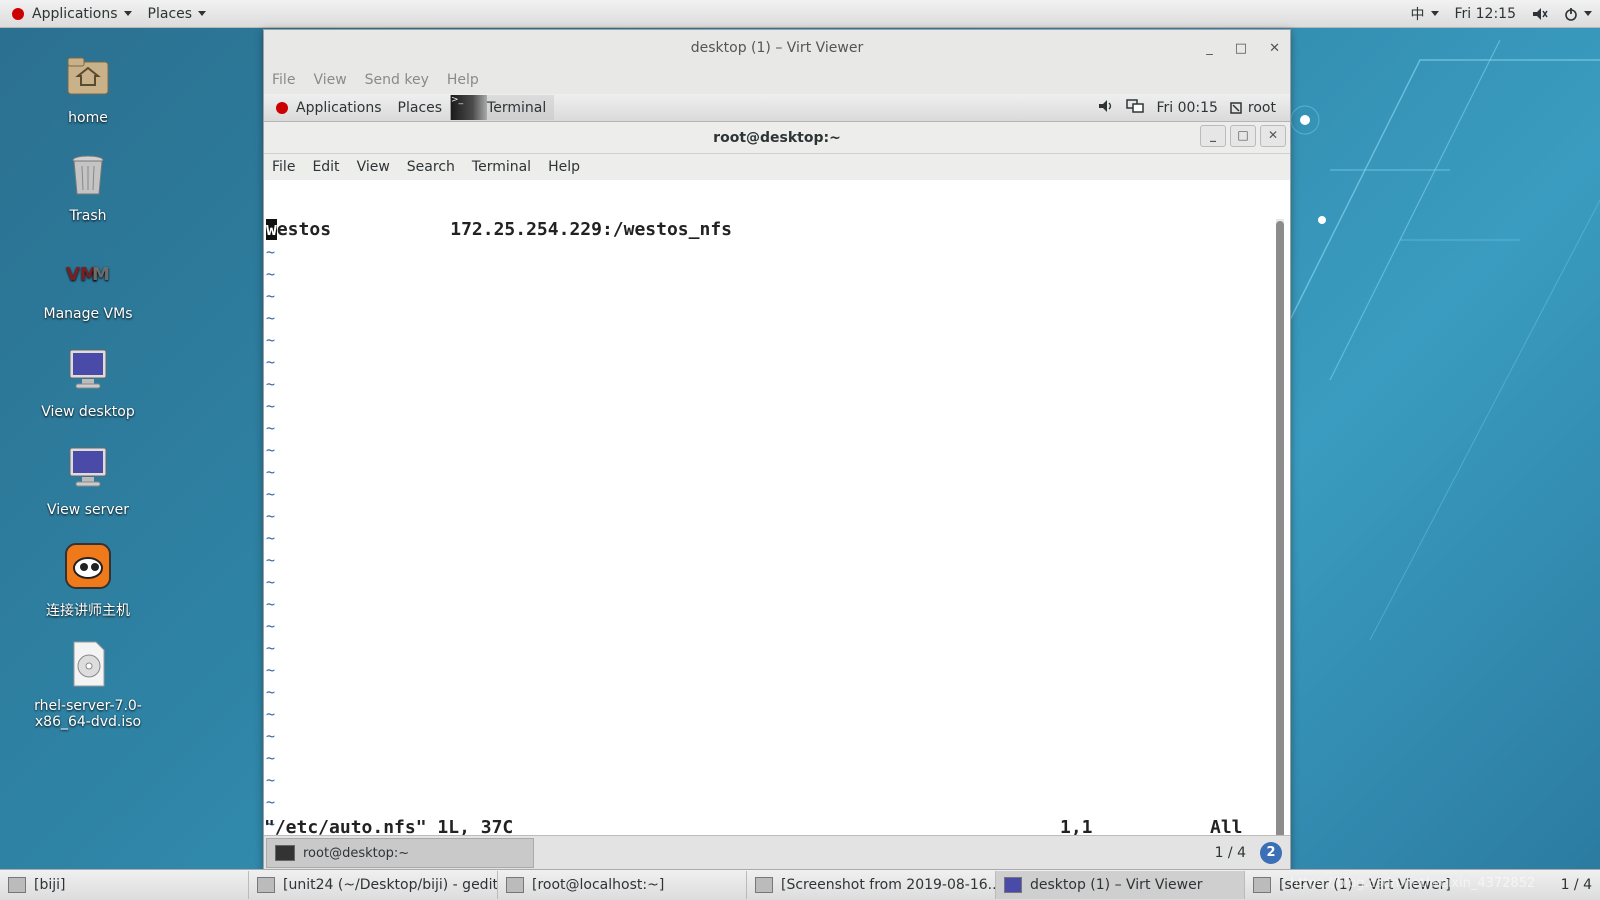 Image resolution: width=1600 pixels, height=900 pixels. I want to click on terminal-icon, so click(285, 853).